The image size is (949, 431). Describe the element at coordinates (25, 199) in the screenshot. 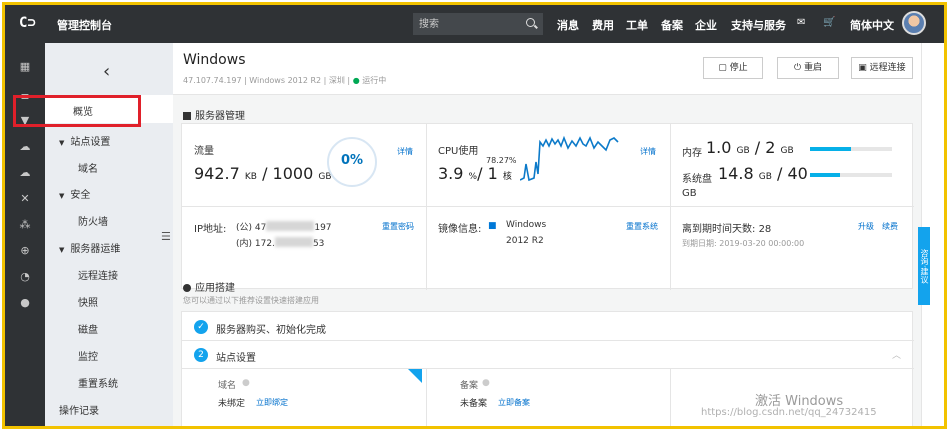

I see `close-icon: ✕` at that location.